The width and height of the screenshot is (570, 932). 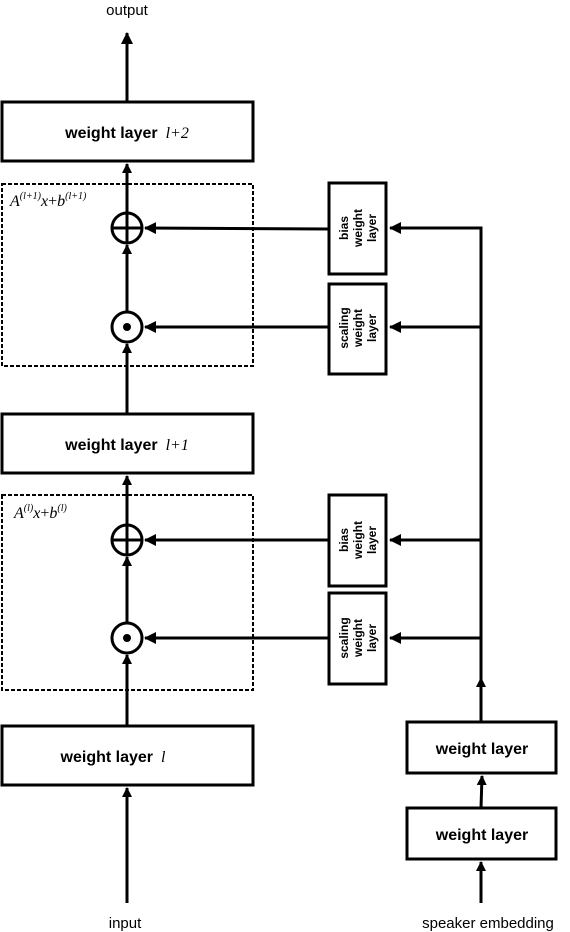 What do you see at coordinates (481, 792) in the screenshot?
I see `speaker-lower-to-upper-arrow` at bounding box center [481, 792].